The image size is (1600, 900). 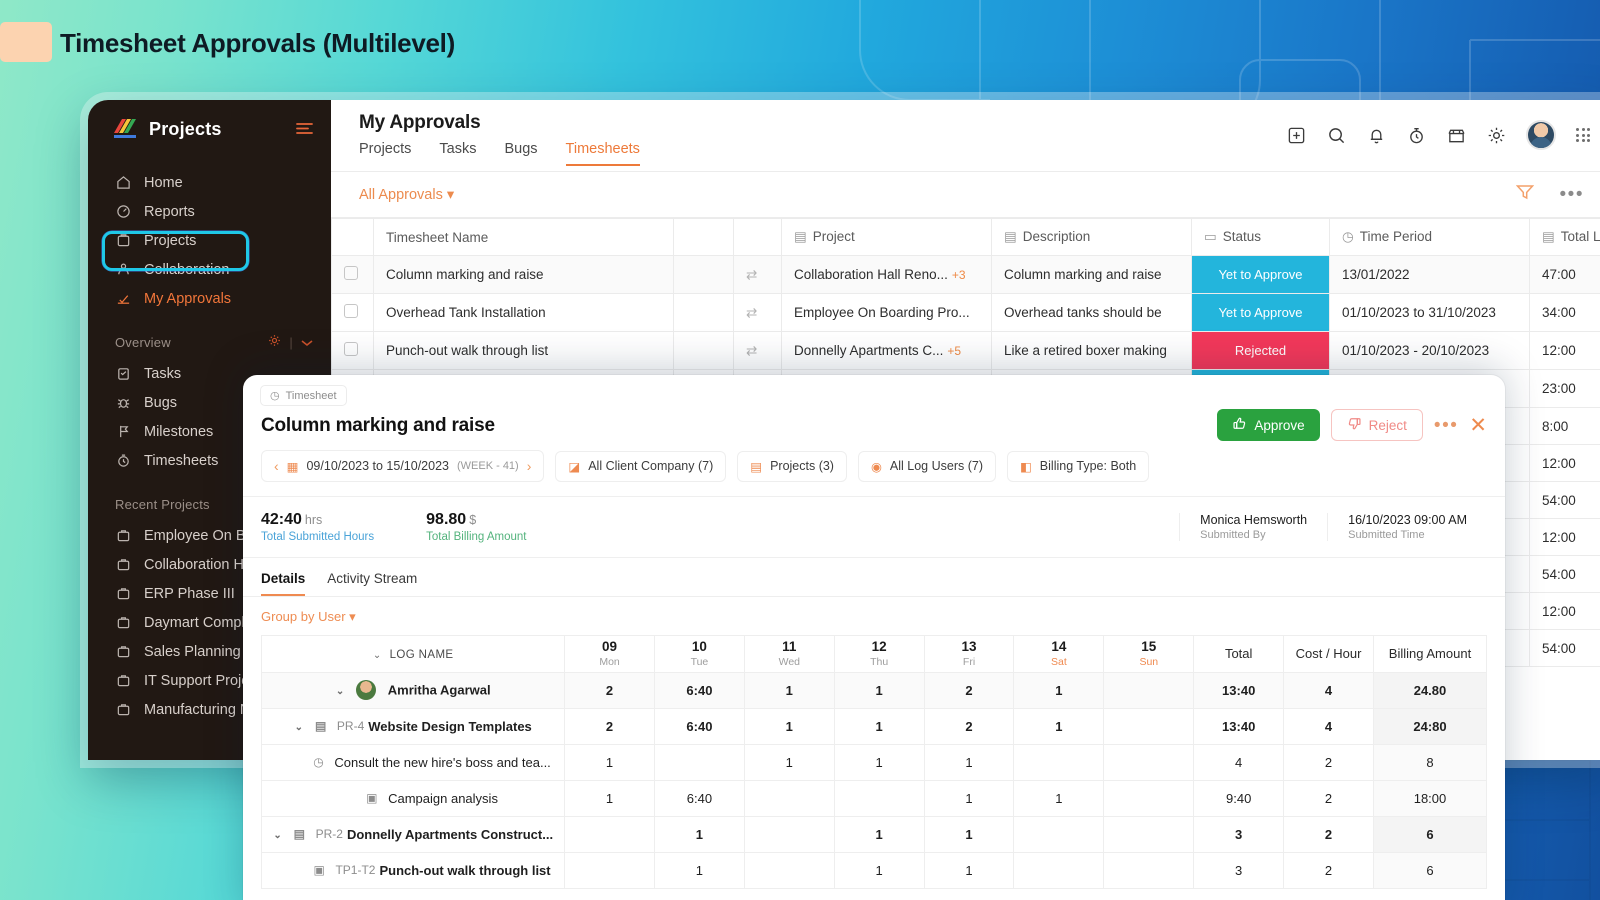 What do you see at coordinates (1396, 236) in the screenshot?
I see `col-label: Time Period` at bounding box center [1396, 236].